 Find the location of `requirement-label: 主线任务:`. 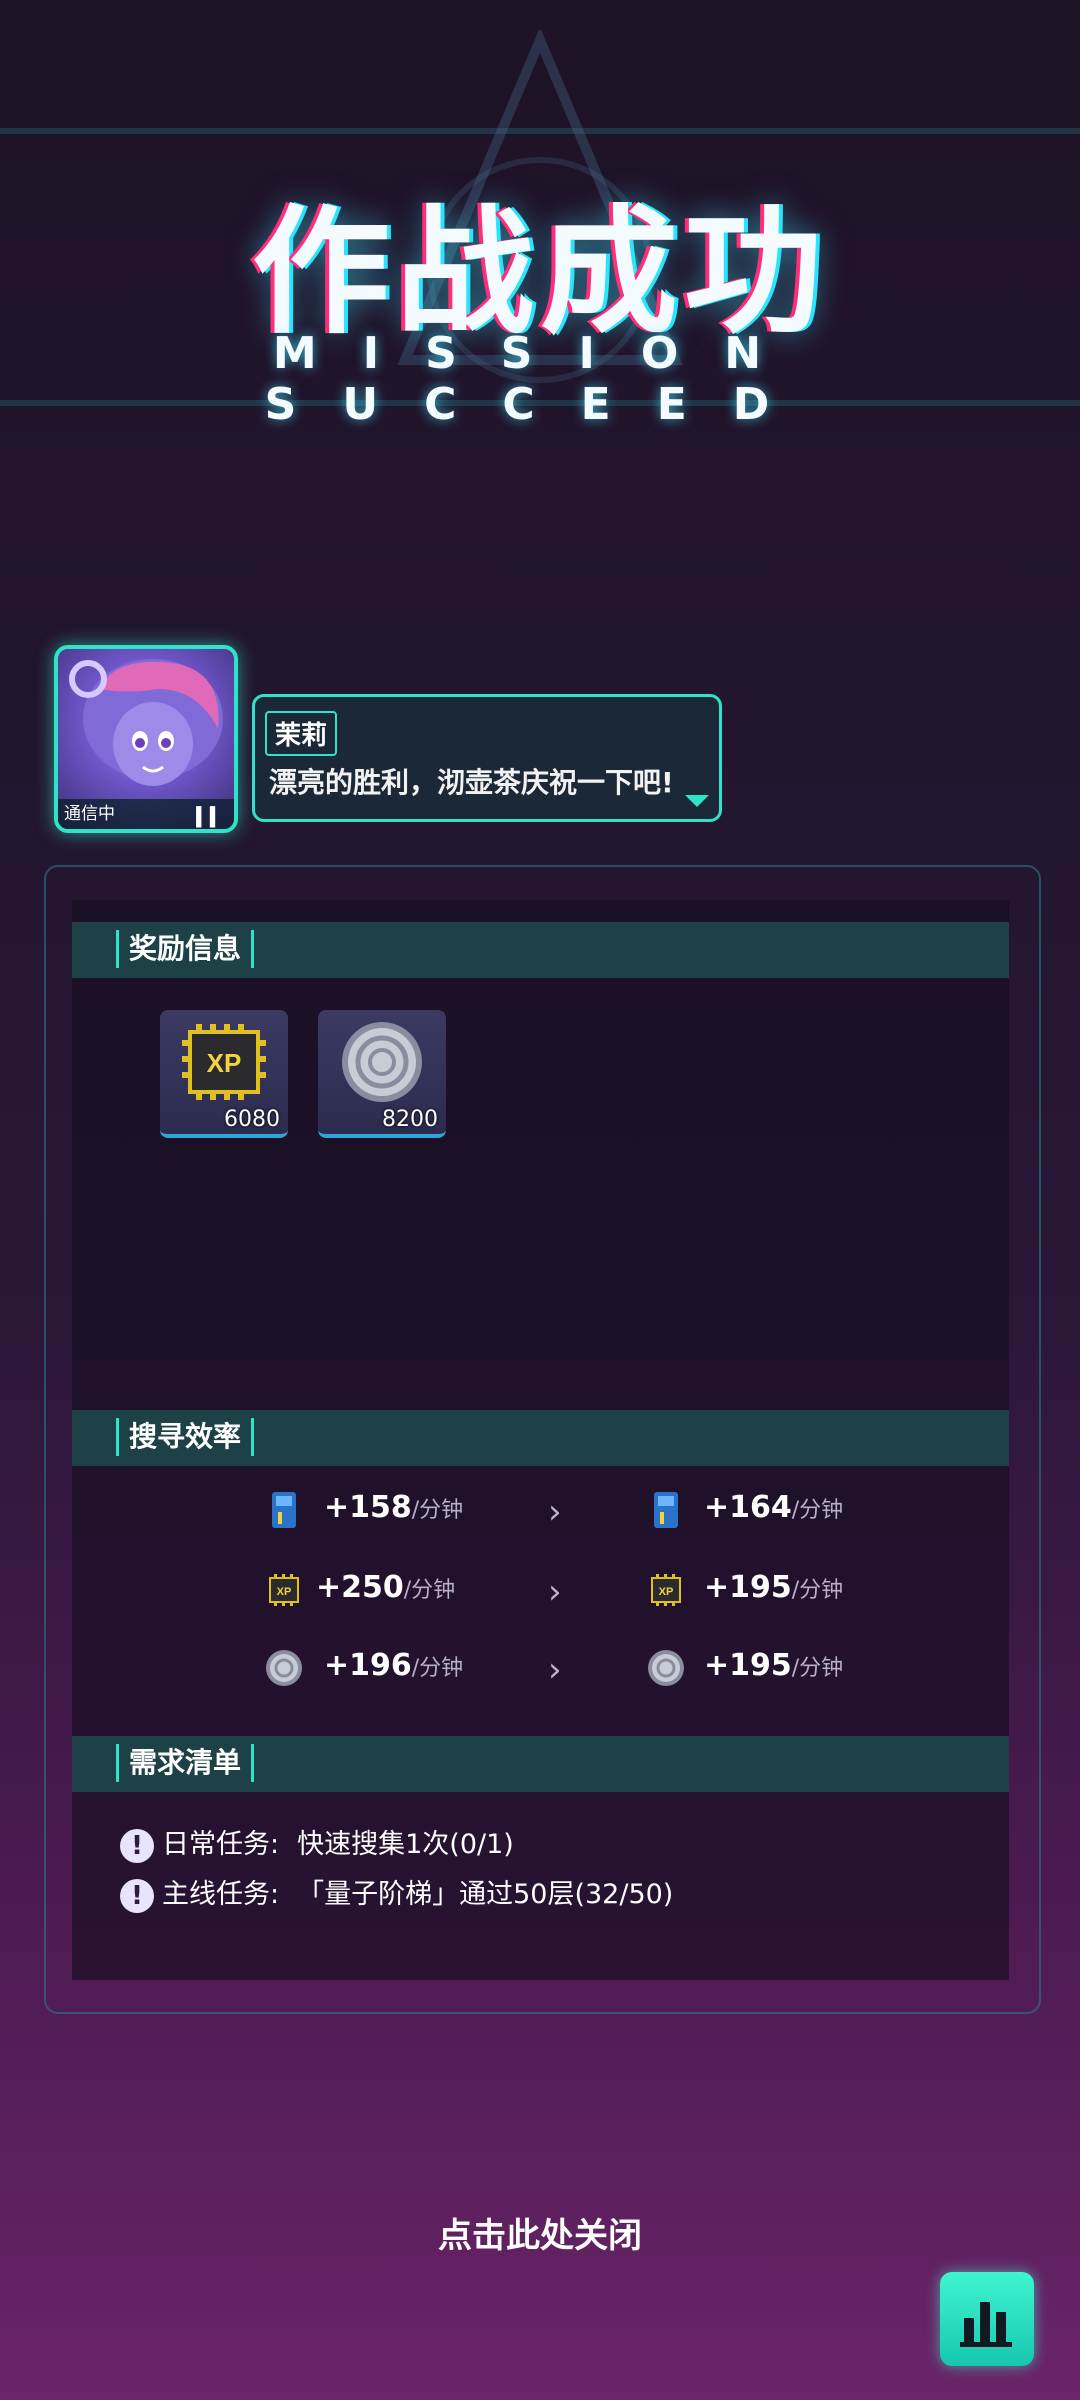

requirement-label: 主线任务: is located at coordinates (221, 1894).